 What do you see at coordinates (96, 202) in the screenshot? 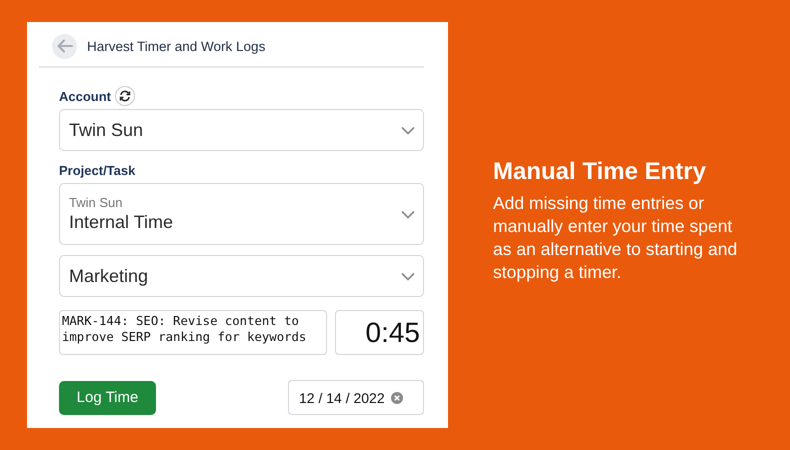
I see `client-name: Twin Sun` at bounding box center [96, 202].